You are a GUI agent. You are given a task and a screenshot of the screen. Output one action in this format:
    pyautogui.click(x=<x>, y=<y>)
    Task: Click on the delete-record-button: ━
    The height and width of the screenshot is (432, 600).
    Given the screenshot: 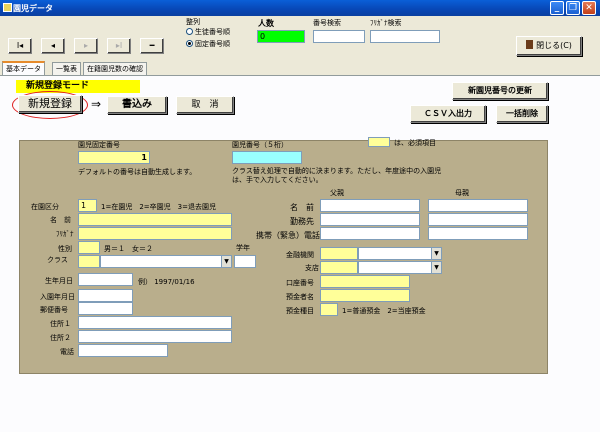 What is the action you would take?
    pyautogui.click(x=152, y=46)
    